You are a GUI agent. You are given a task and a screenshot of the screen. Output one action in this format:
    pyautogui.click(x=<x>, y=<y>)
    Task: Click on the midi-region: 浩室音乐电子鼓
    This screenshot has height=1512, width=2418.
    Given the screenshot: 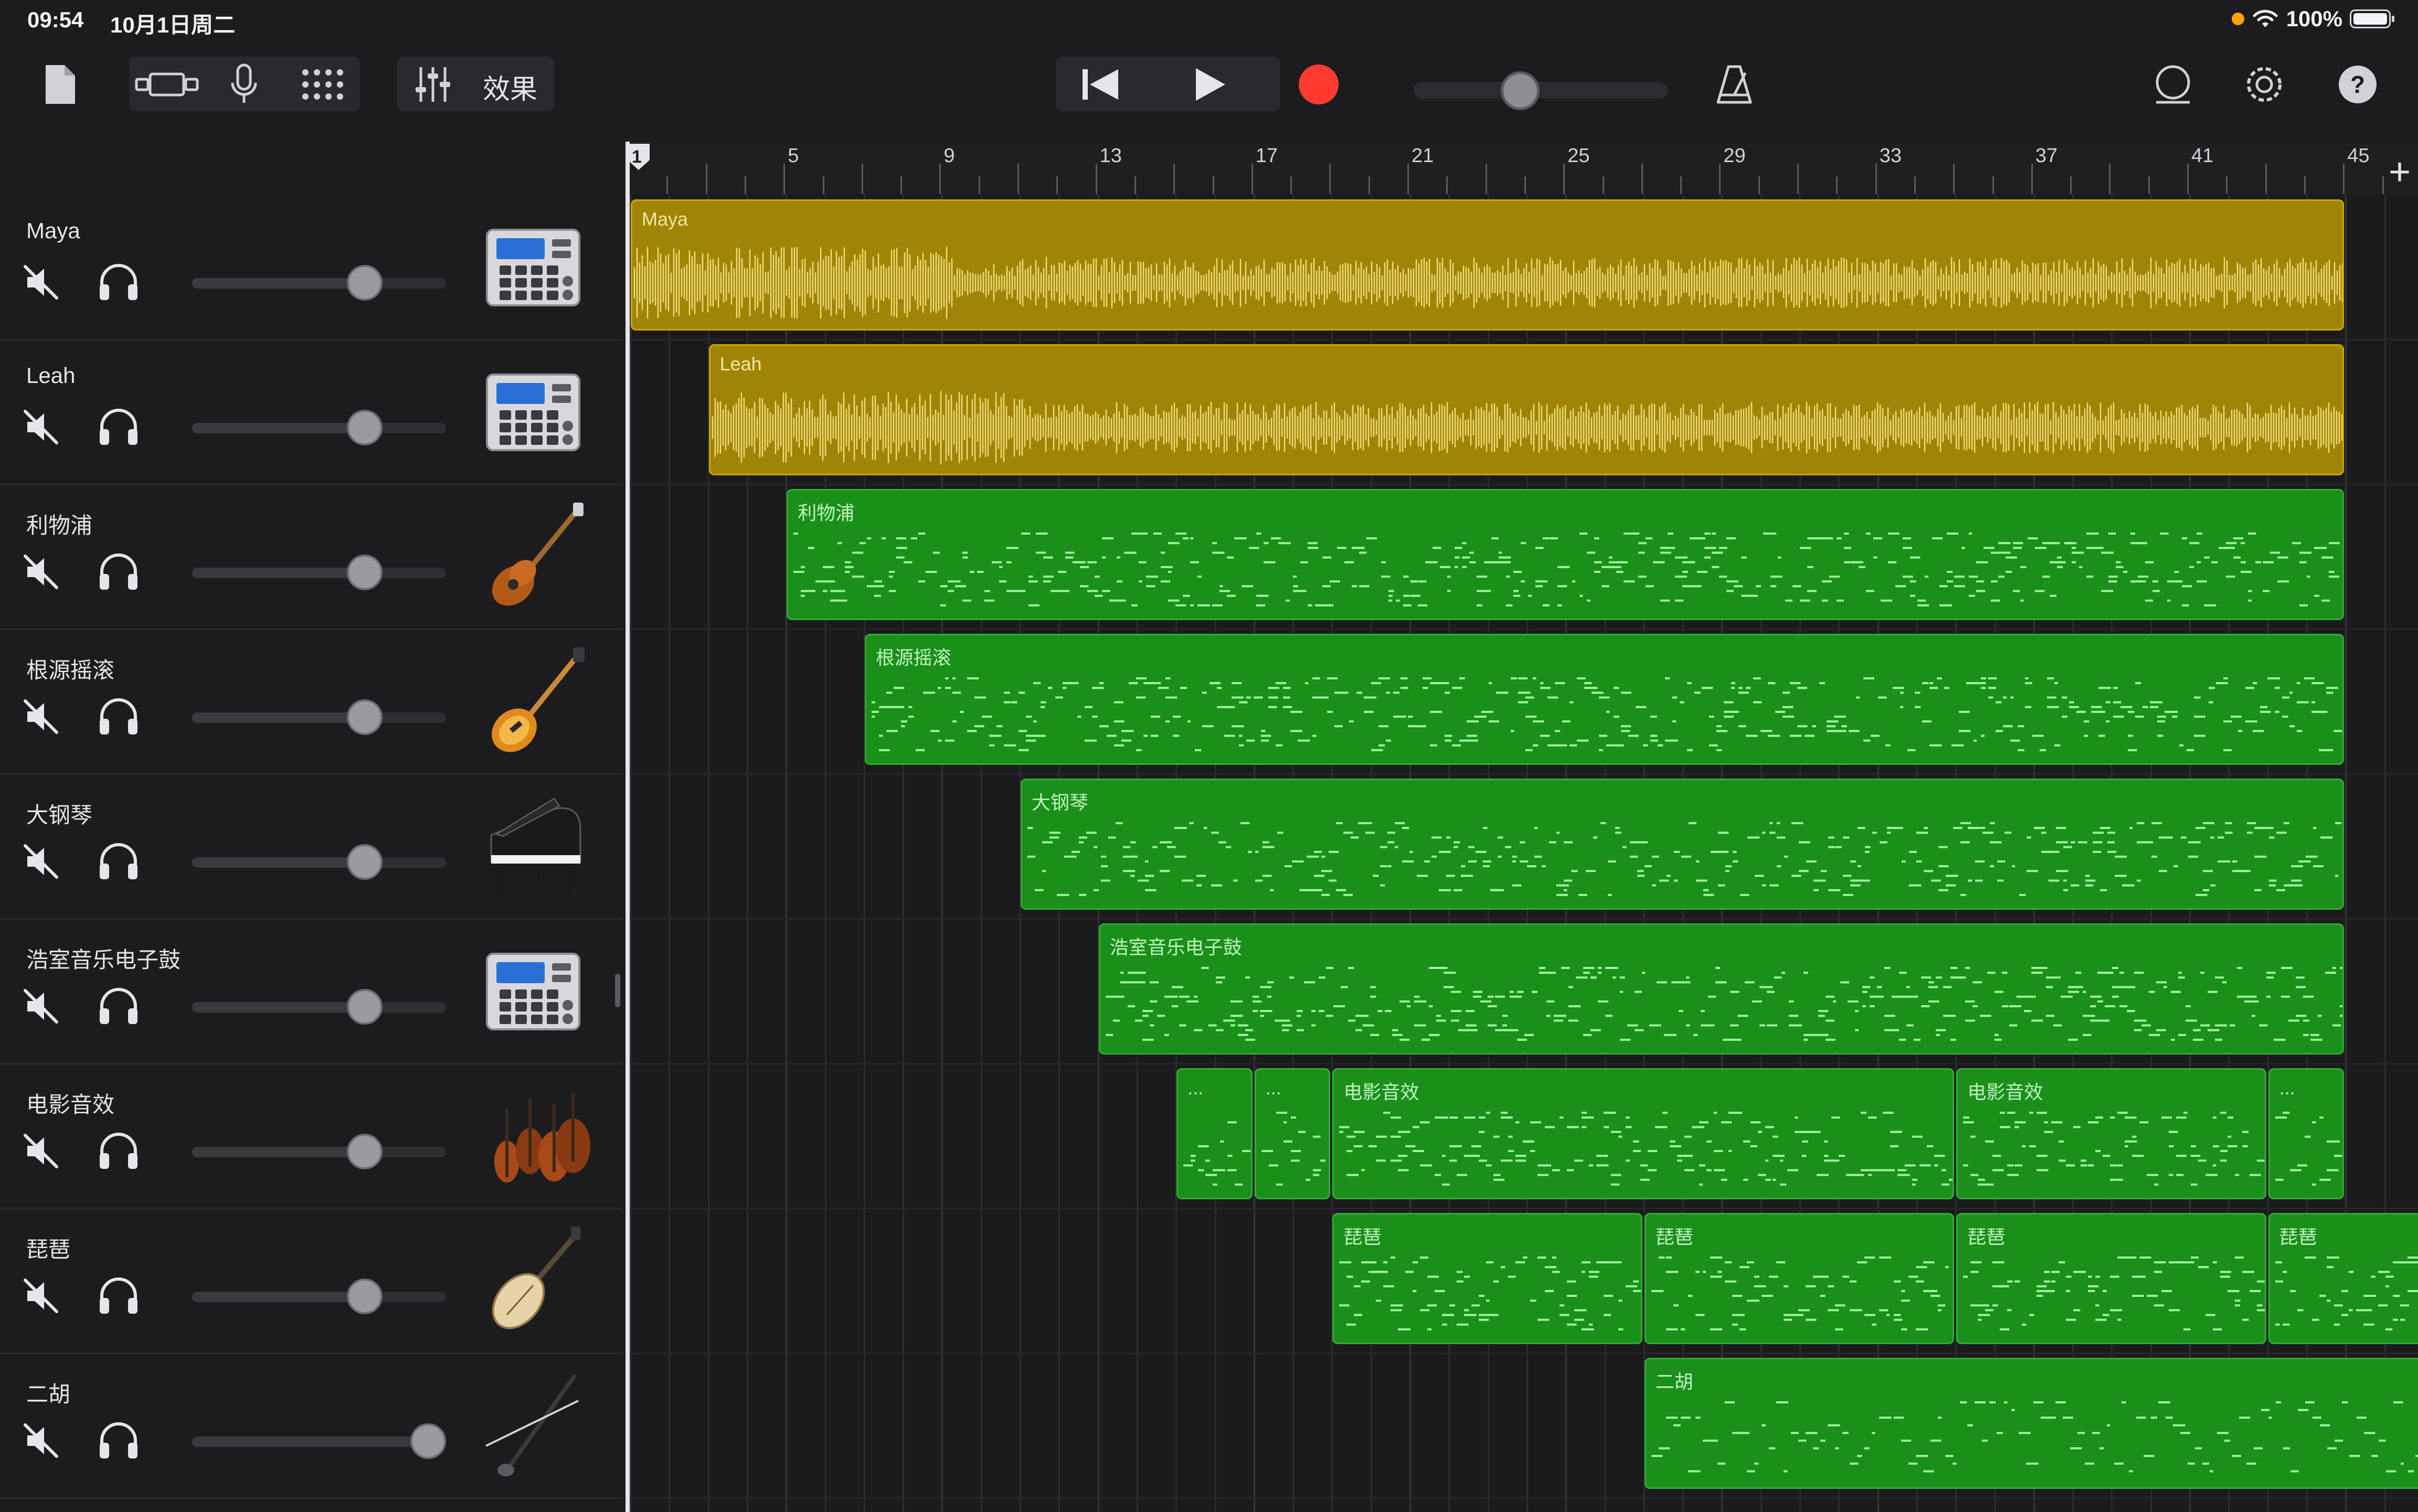 What is the action you would take?
    pyautogui.click(x=1722, y=989)
    